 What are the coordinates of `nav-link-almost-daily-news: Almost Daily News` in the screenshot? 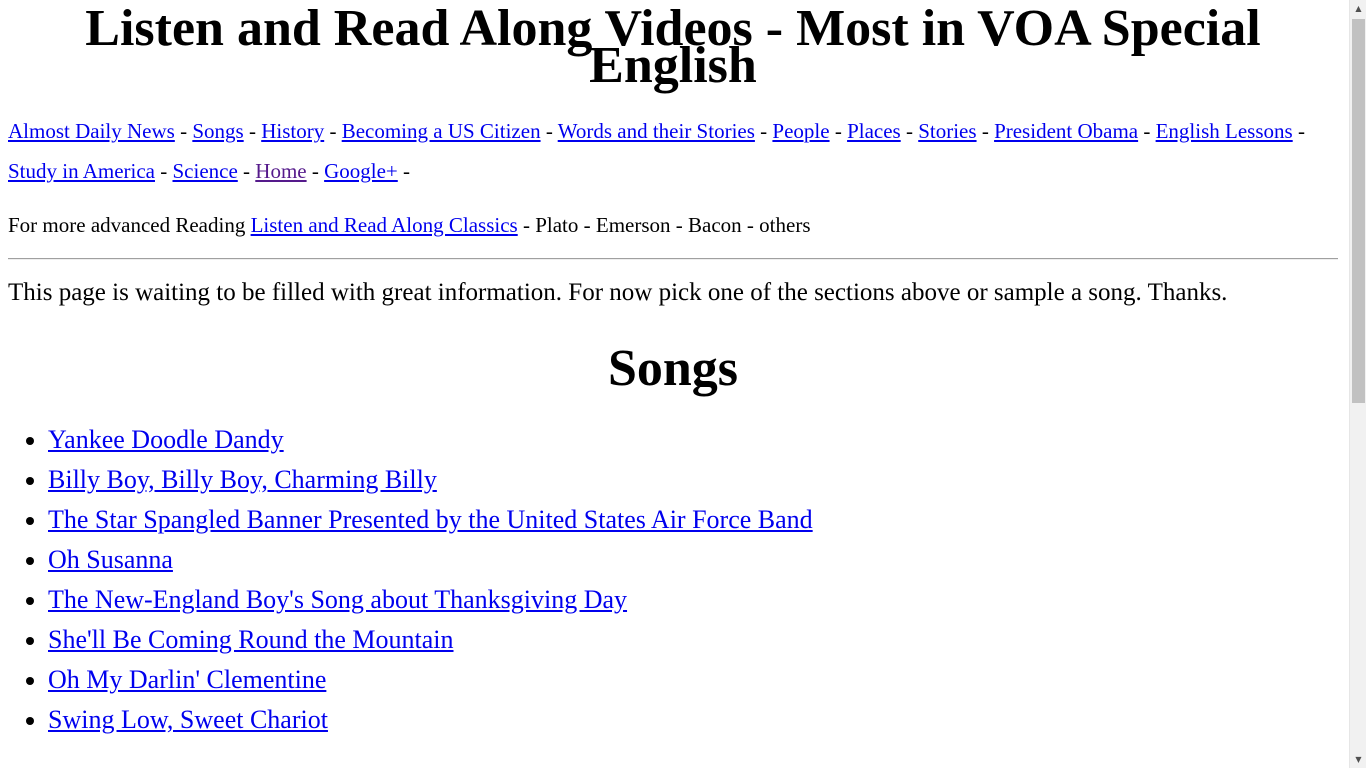 It's located at (91, 131).